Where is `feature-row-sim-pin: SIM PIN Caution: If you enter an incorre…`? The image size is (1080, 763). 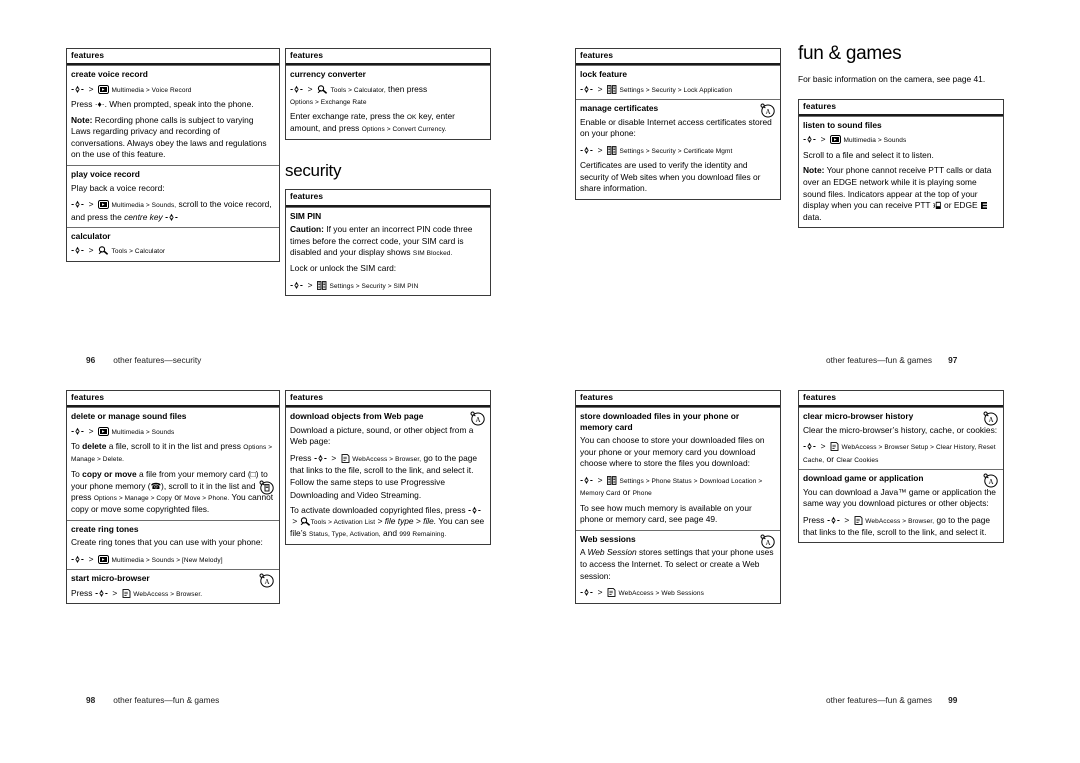
feature-row-sim-pin: SIM PIN Caution: If you enter an incorre… is located at coordinates (388, 251).